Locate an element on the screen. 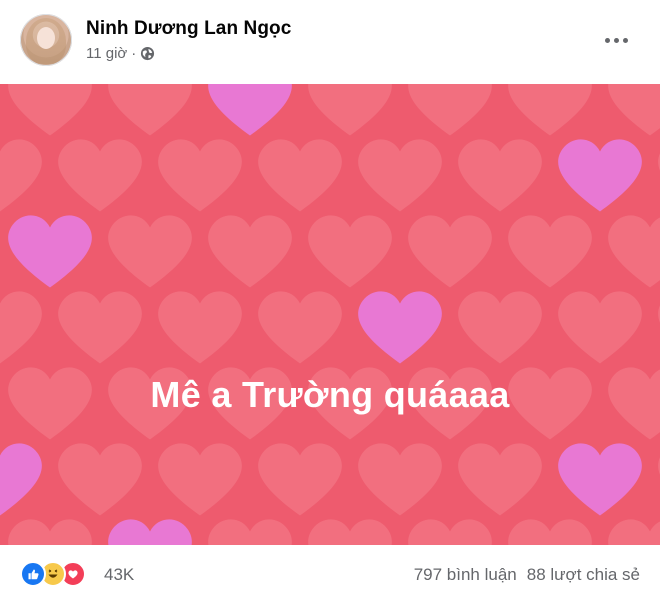 This screenshot has height=597, width=660. reaction-icons is located at coordinates (53, 574).